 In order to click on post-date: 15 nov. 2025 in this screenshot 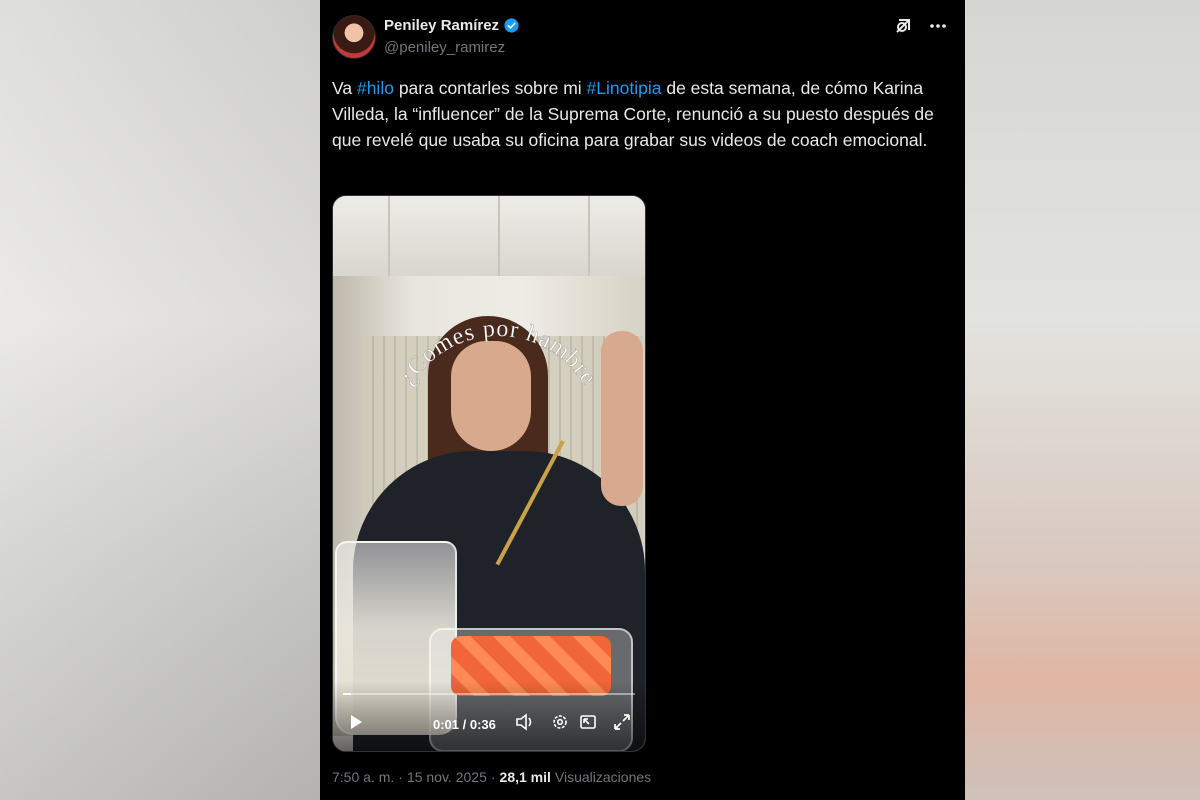, I will do `click(447, 777)`.